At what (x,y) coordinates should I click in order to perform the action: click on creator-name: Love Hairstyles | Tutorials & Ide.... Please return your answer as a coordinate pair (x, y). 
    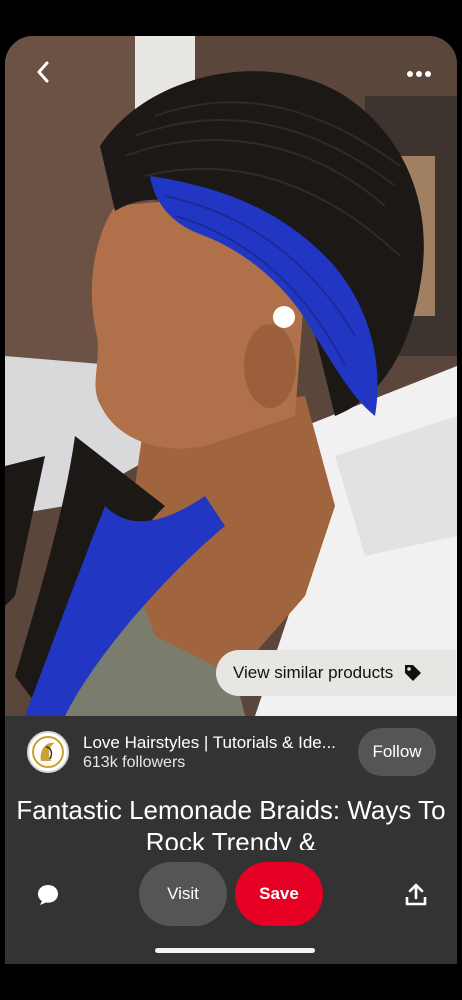
    Looking at the image, I should click on (216, 743).